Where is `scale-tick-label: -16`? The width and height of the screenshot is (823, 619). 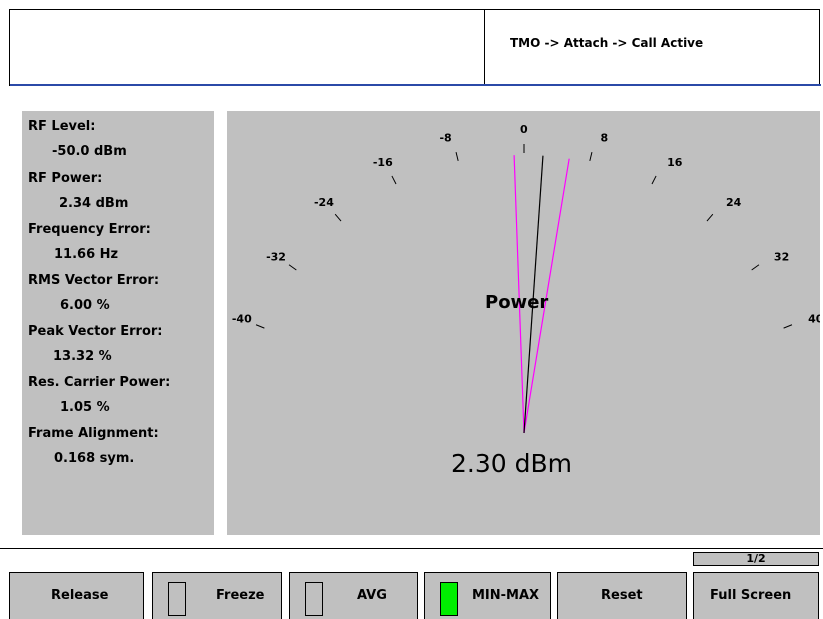
scale-tick-label: -16 is located at coordinates (383, 162).